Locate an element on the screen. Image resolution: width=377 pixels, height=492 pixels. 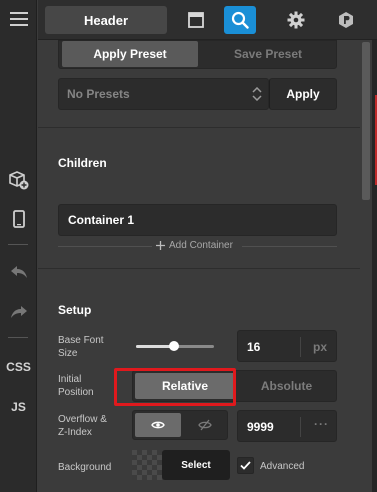
add-container-row: Add Container is located at coordinates (197, 246).